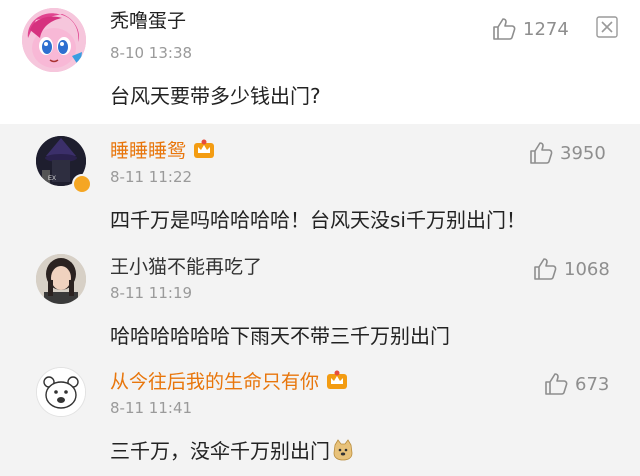  What do you see at coordinates (215, 96) in the screenshot?
I see `comment-text: 台风天要带多少钱出门?` at bounding box center [215, 96].